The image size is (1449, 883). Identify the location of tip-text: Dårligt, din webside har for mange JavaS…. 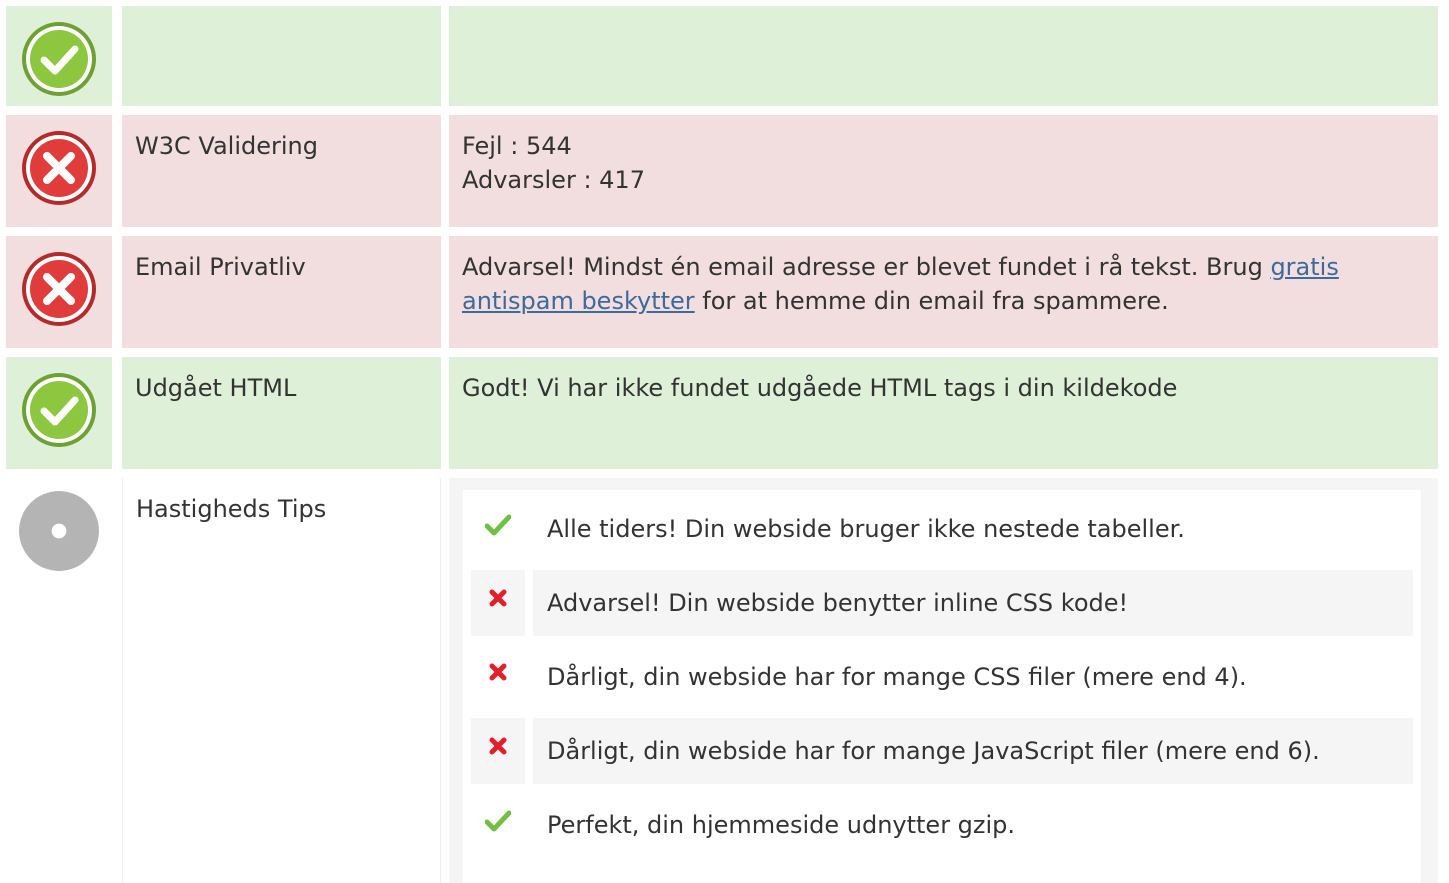
(973, 751).